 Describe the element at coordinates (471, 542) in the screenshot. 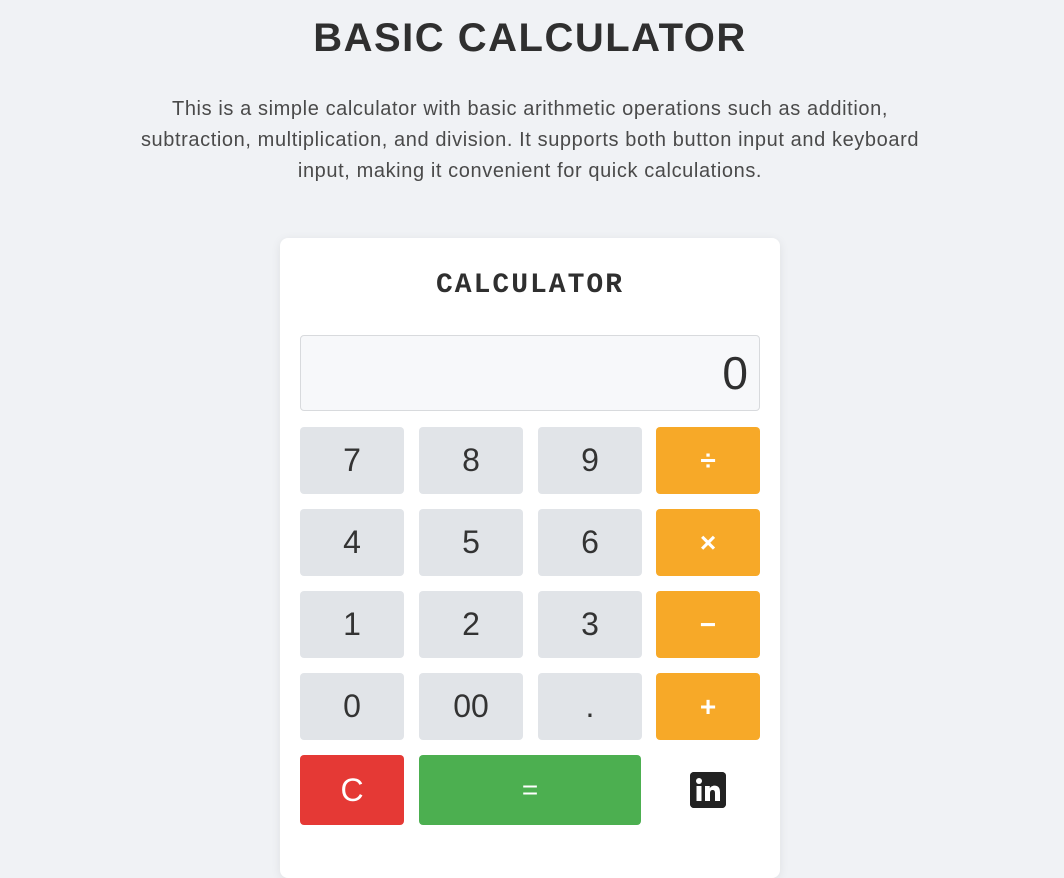

I see `key-5: 5` at that location.